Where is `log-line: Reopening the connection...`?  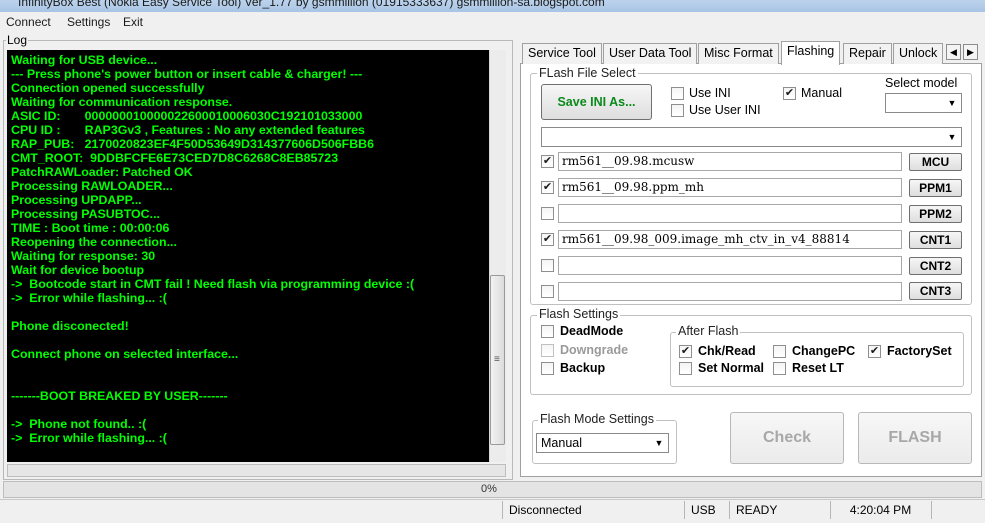
log-line: Reopening the connection... is located at coordinates (94, 242).